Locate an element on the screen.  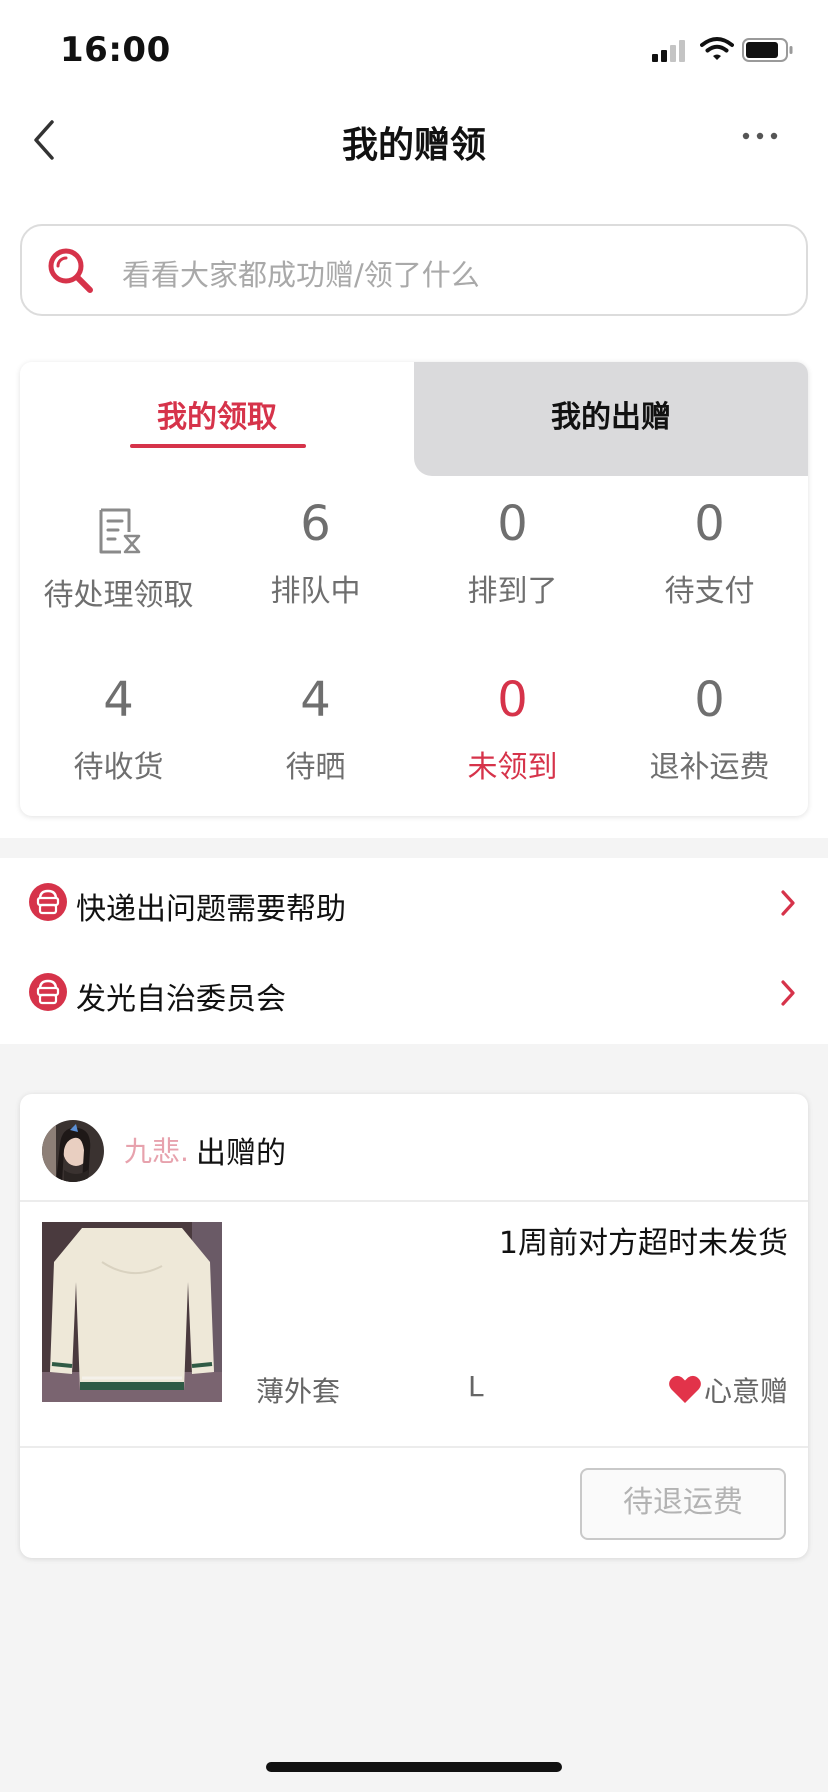
stat-label: 排到了 is located at coordinates (512, 591).